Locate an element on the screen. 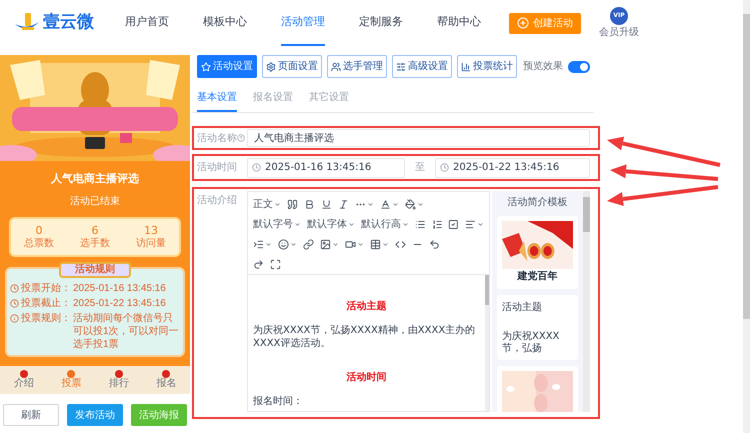 This screenshot has height=433, width=750. name-input: 人气电商主播评选 is located at coordinates (418, 138).